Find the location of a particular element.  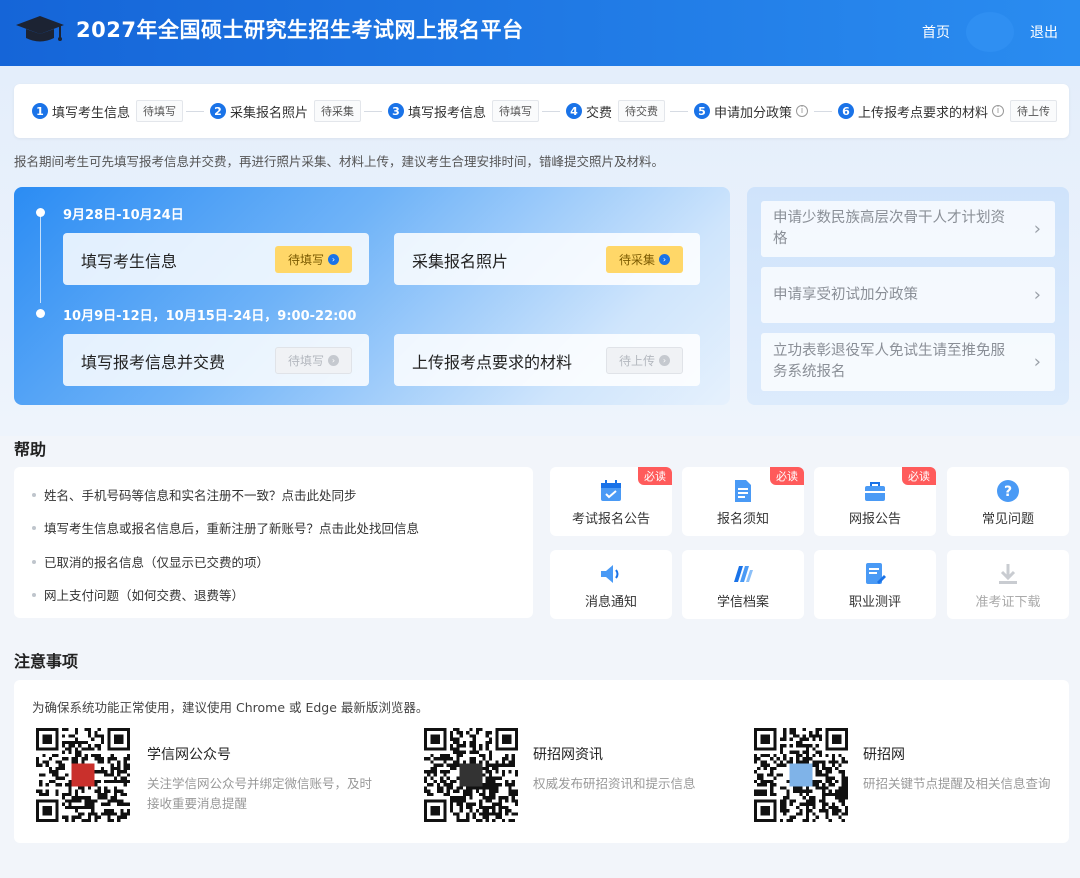

side-item-bonus: 申请享受初试加分政策 › is located at coordinates (908, 295).